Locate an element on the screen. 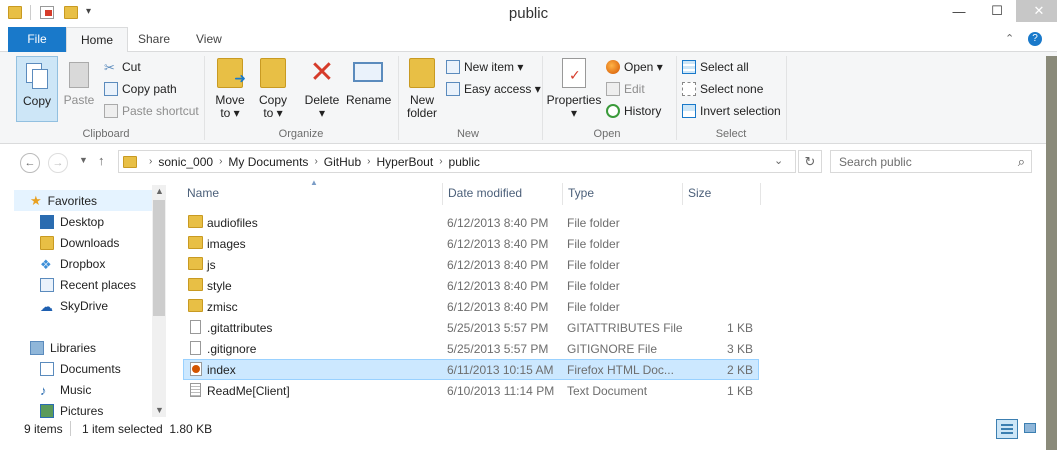 Image resolution: width=1057 pixels, height=450 pixels. window-controls: — ☐ ✕ is located at coordinates (998, 13).